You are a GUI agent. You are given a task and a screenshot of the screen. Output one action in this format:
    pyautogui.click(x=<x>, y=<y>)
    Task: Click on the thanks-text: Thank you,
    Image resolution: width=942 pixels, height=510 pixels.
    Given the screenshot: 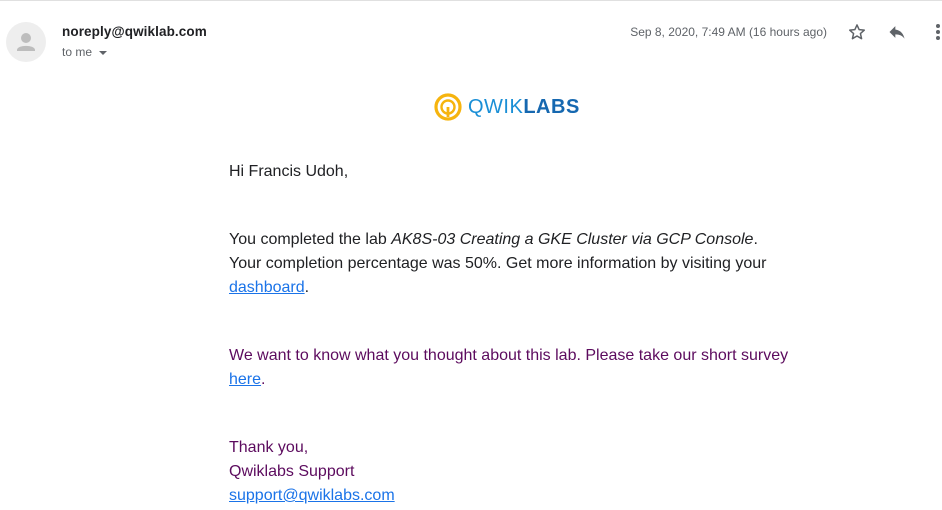 What is the action you would take?
    pyautogui.click(x=269, y=447)
    